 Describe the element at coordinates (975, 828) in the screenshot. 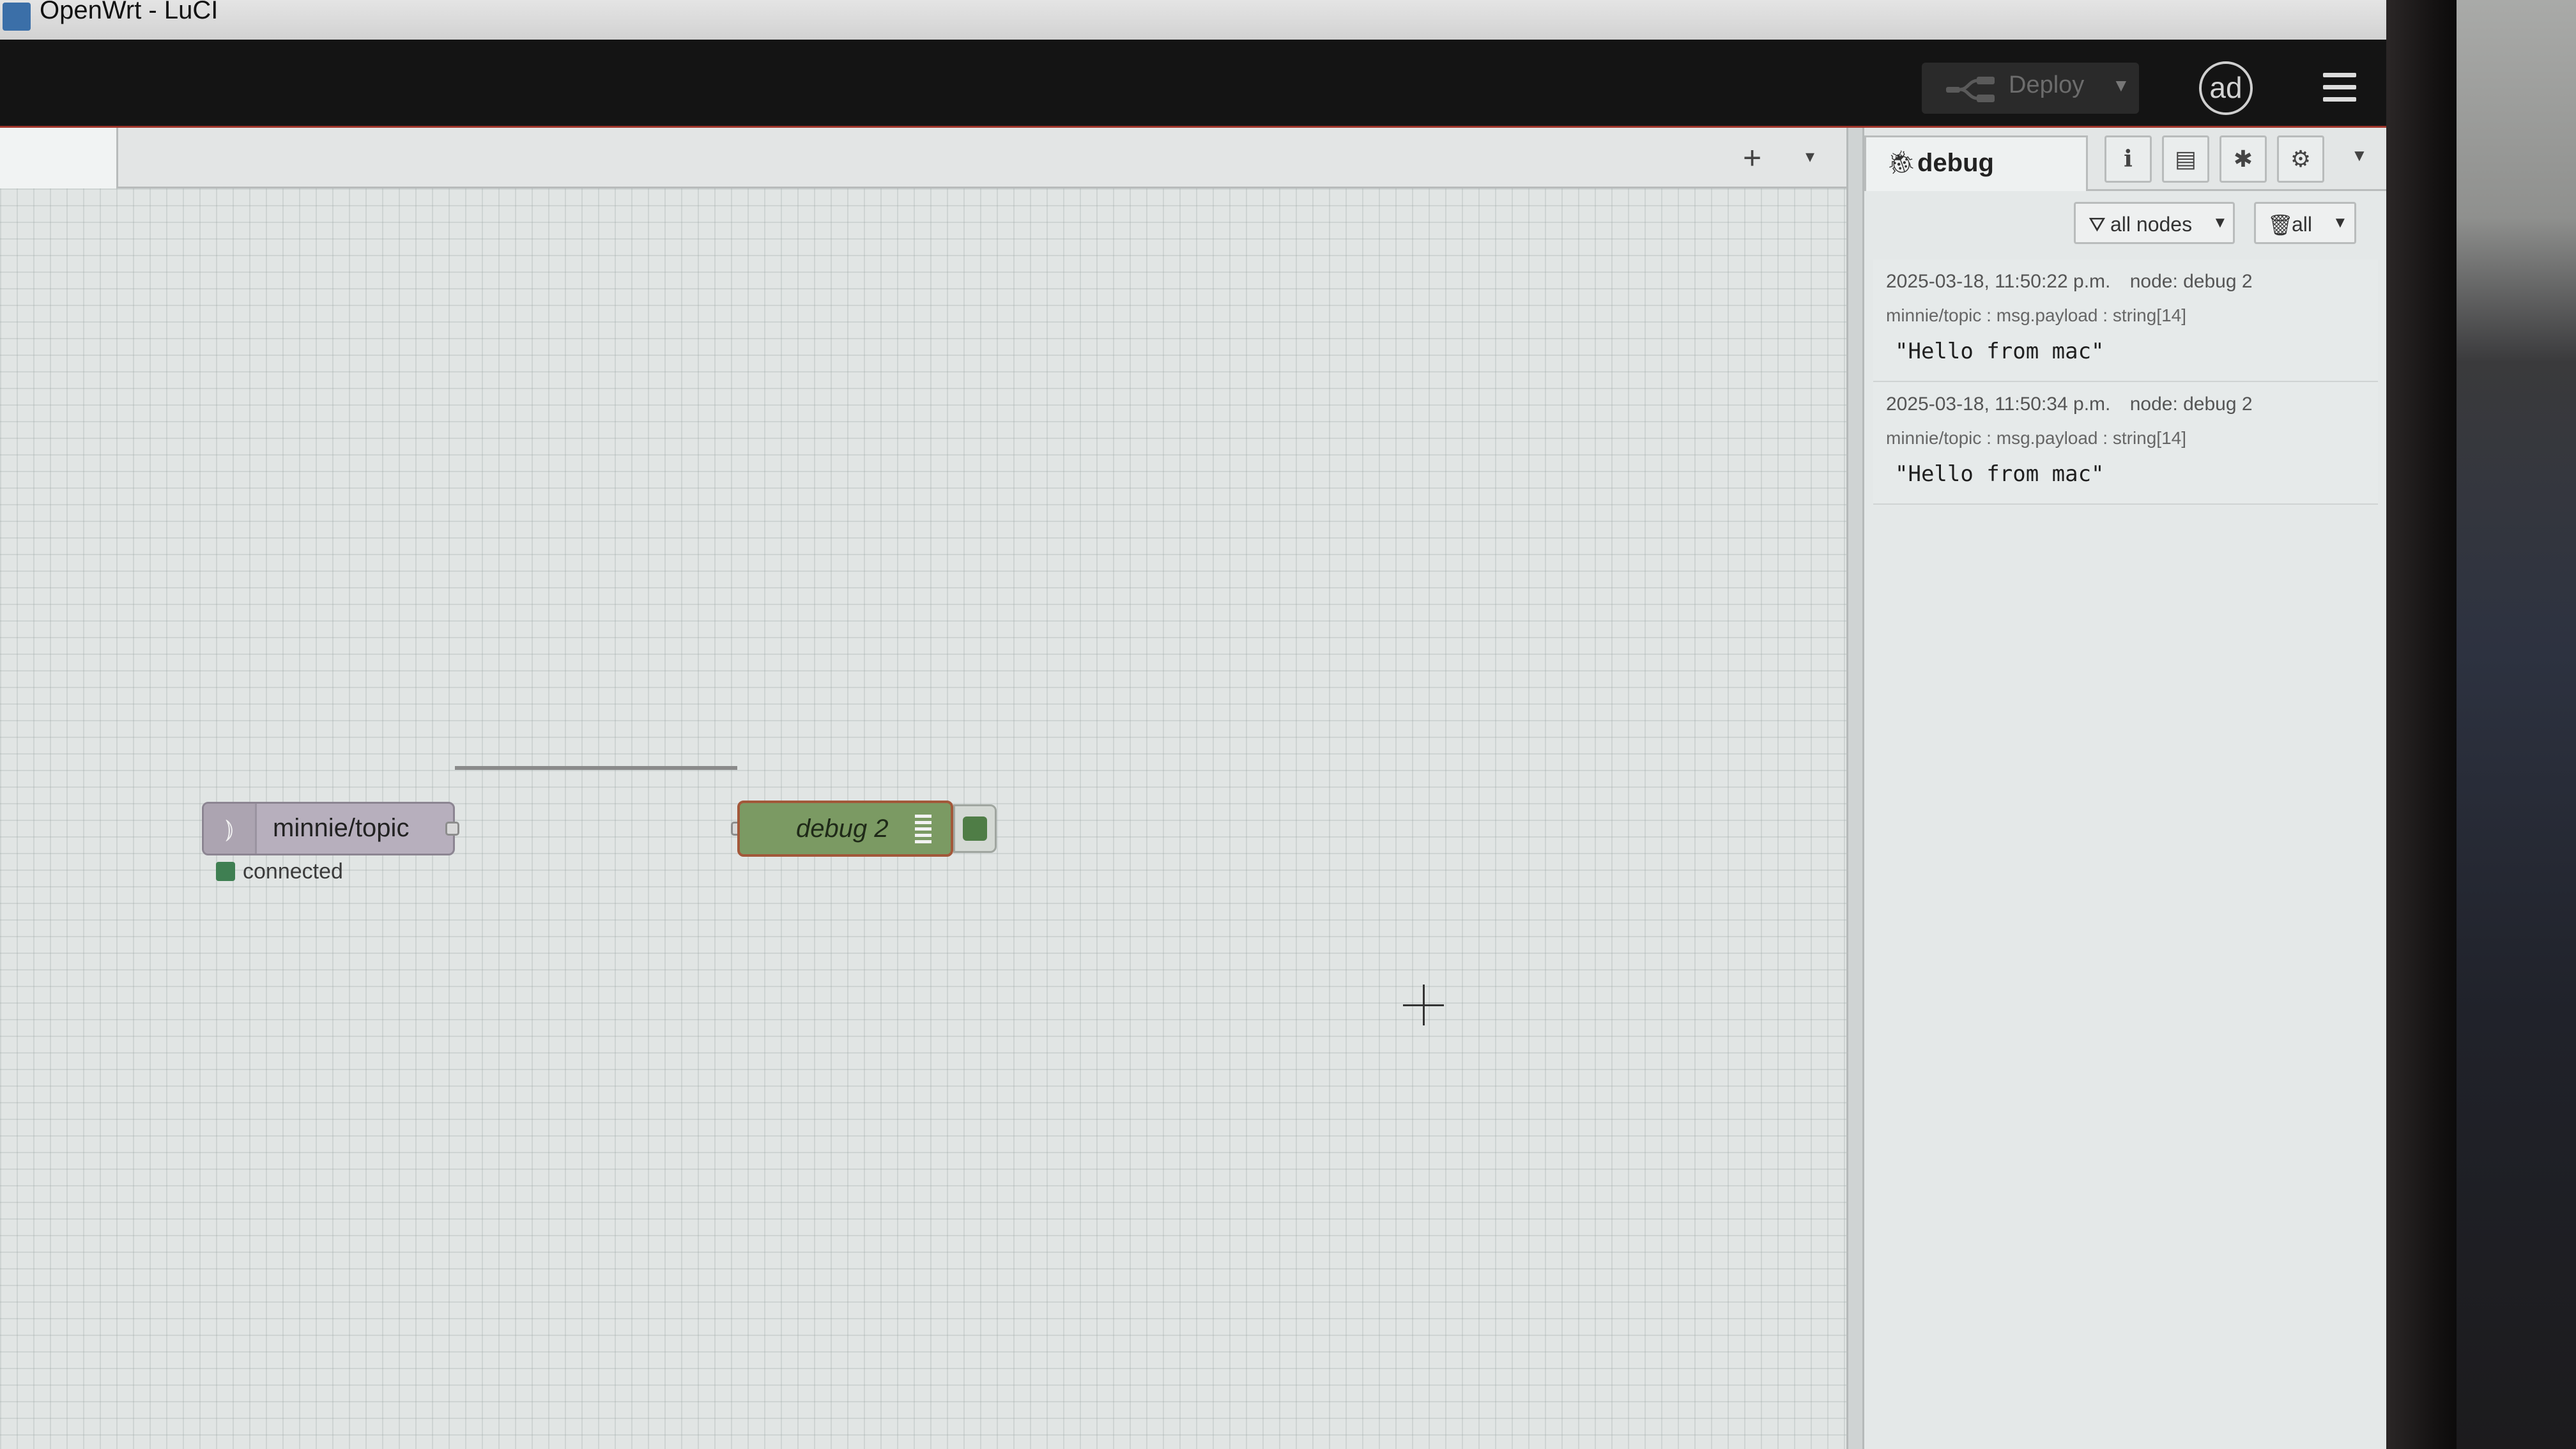

I see `debug-enable-toggle` at that location.